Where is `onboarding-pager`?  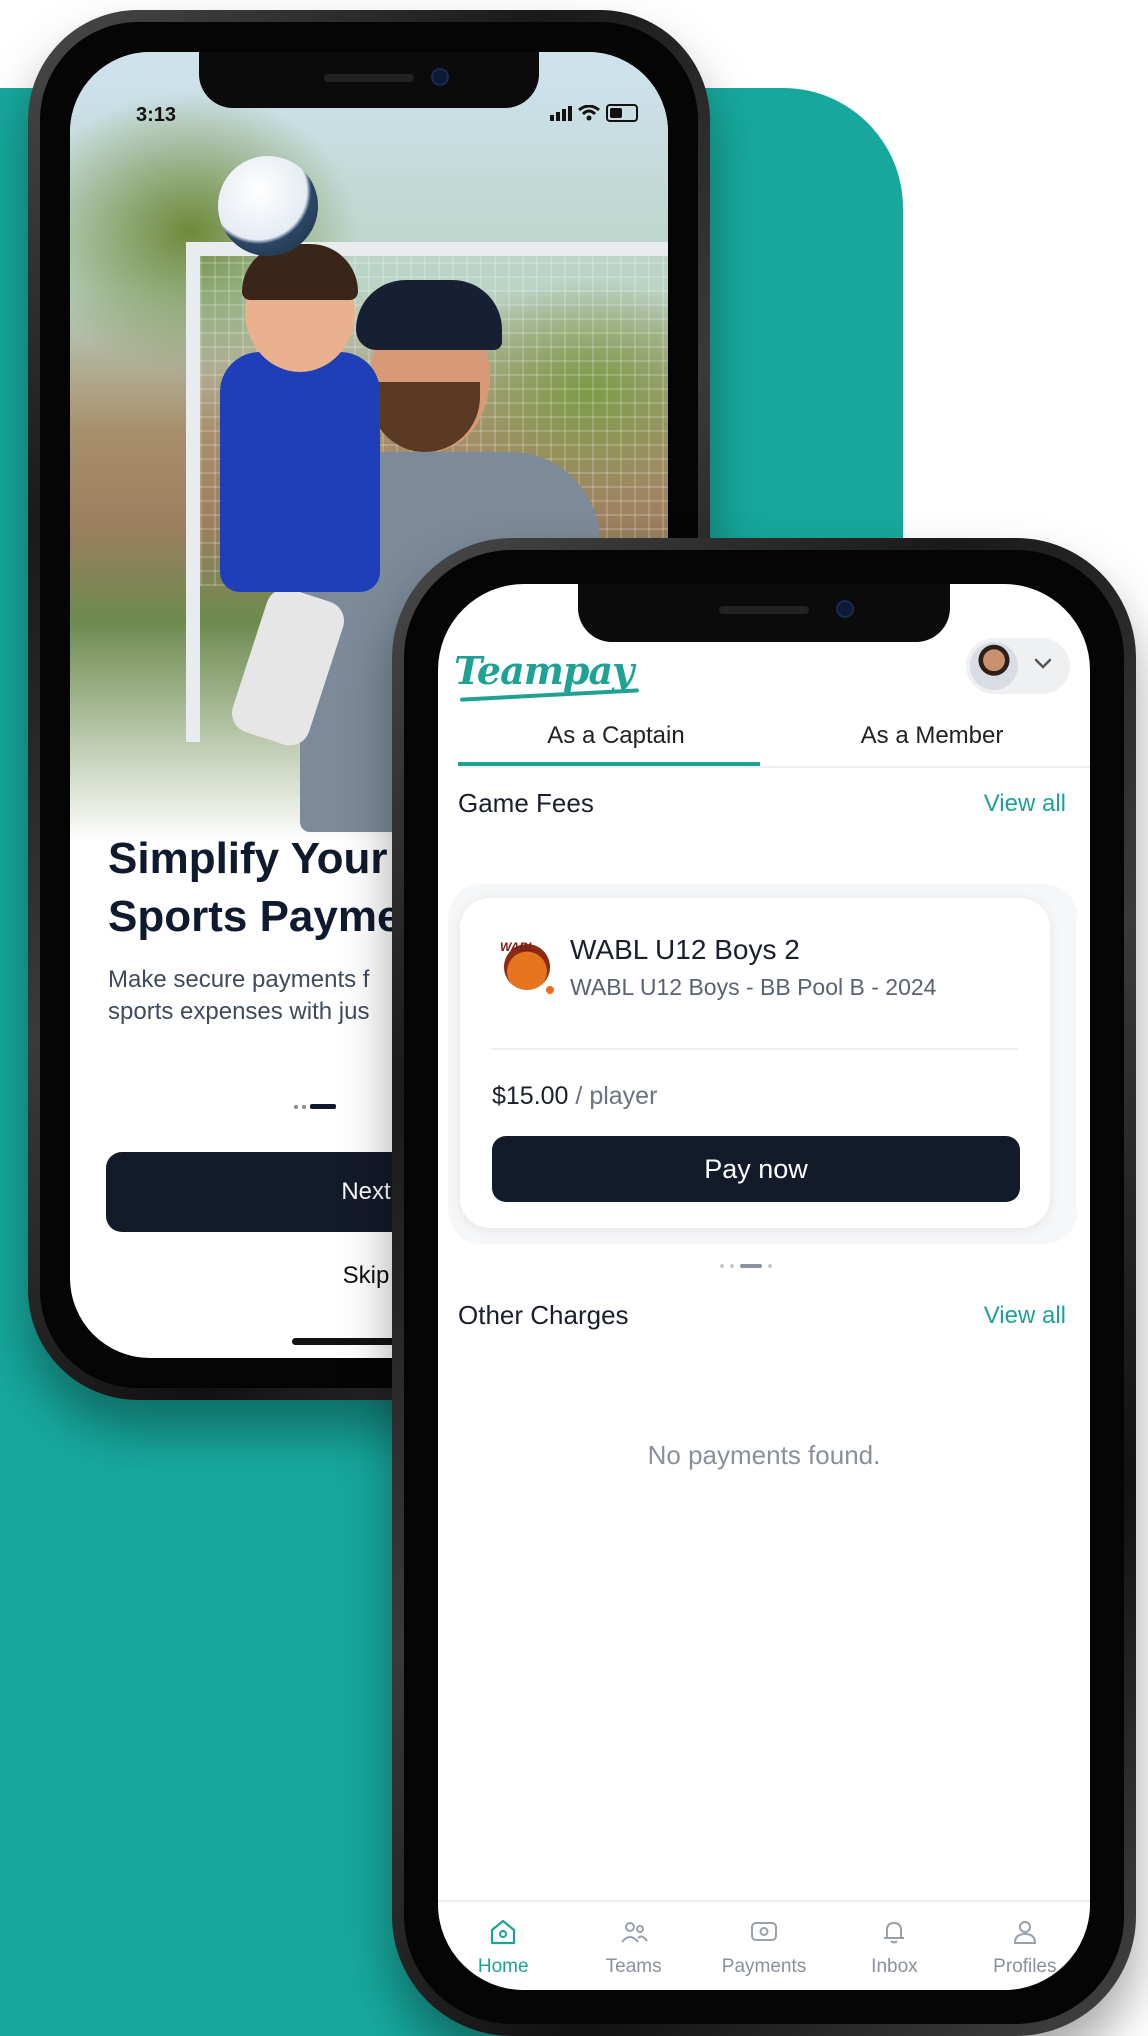
onboarding-pager is located at coordinates (315, 1106).